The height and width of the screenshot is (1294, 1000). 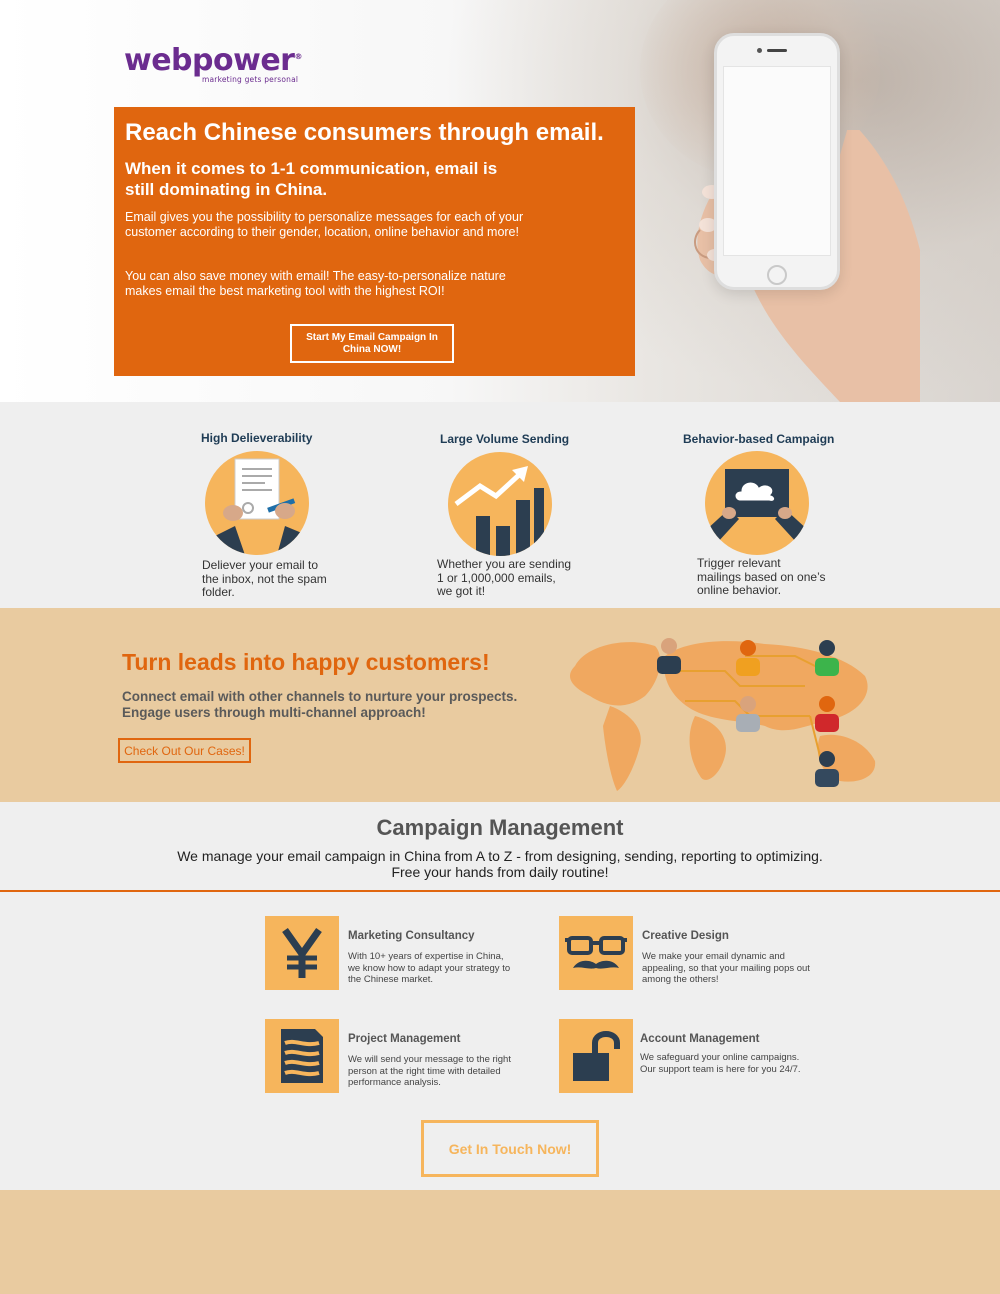 I want to click on service-title-project: Project Management, so click(x=404, y=1039).